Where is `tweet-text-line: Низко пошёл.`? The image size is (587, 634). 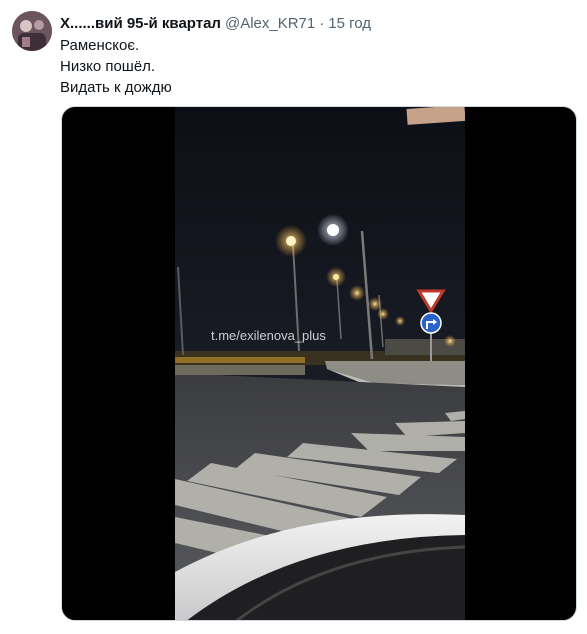
tweet-text-line: Низко пошёл. is located at coordinates (108, 66).